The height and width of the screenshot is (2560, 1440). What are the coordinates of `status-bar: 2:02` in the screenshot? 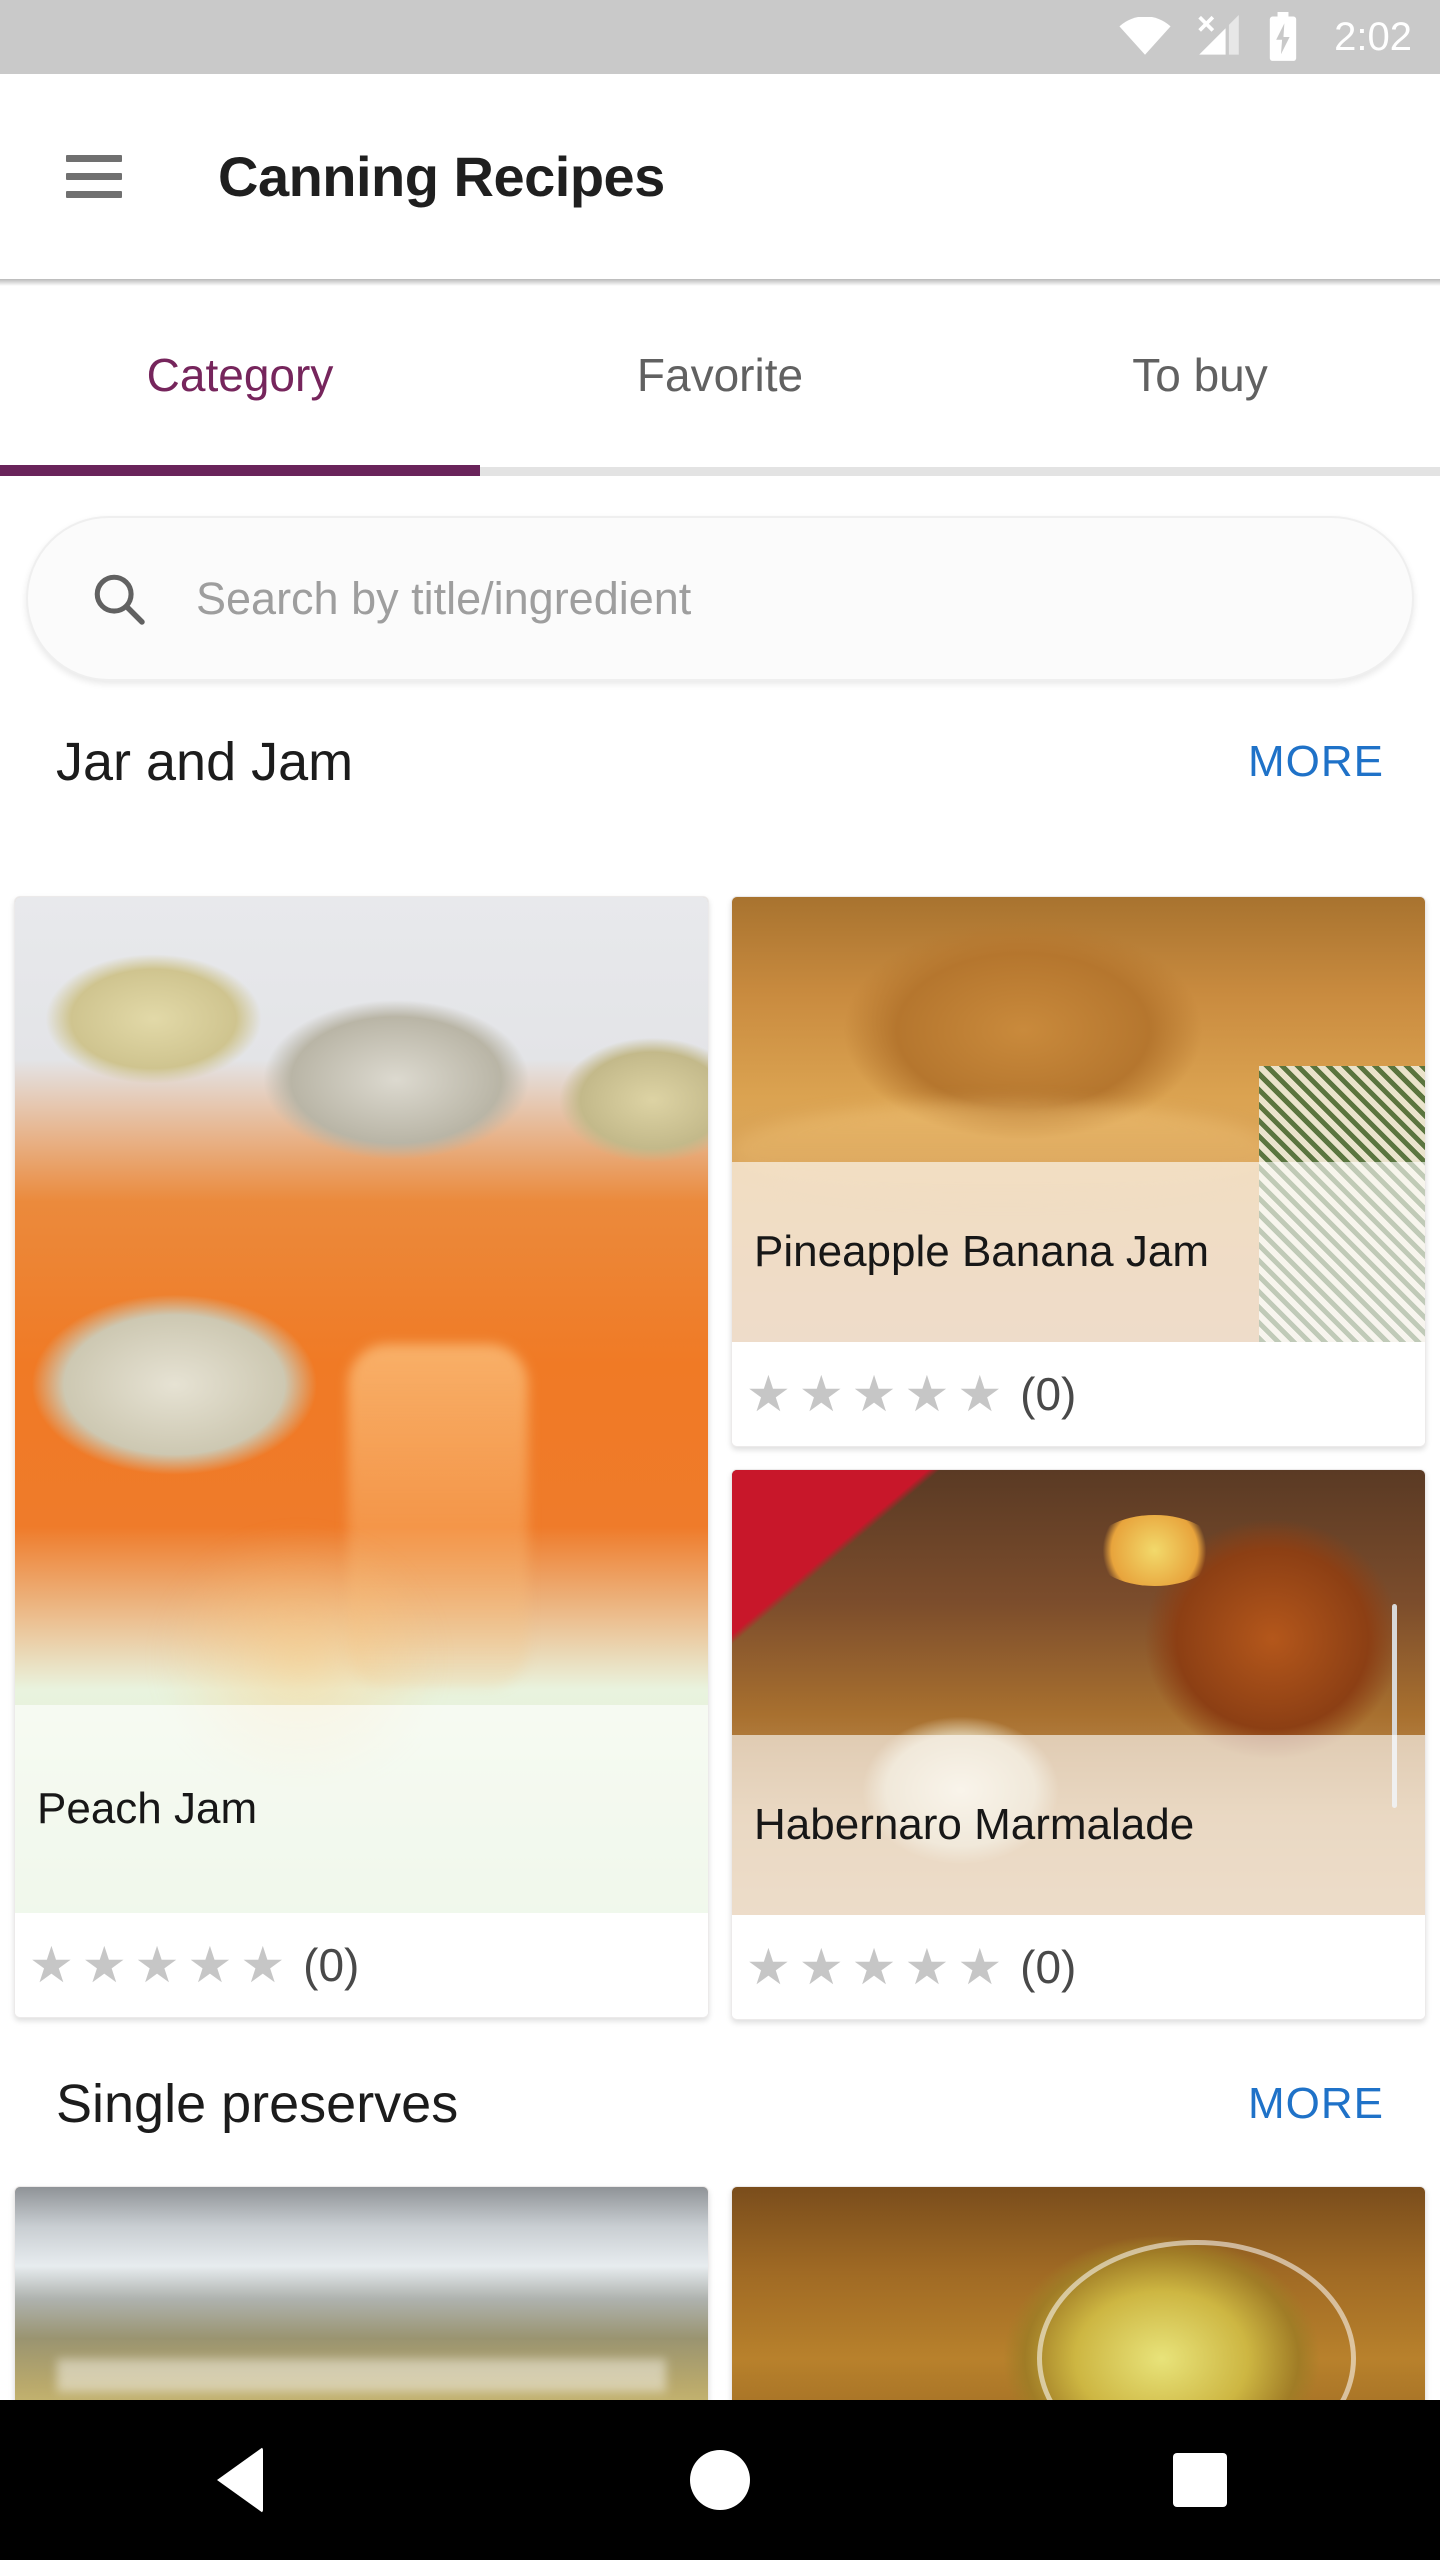 It's located at (720, 37).